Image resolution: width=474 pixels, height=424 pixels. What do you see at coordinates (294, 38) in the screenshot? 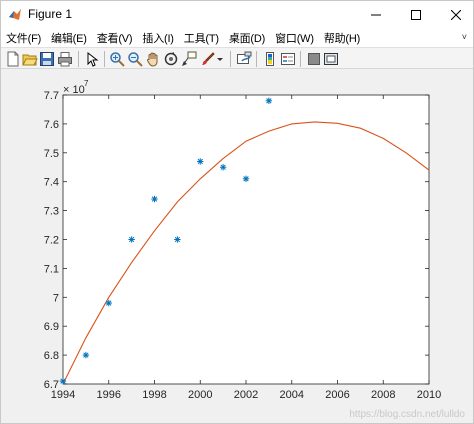
I see `menu-window: 窗口(W)` at bounding box center [294, 38].